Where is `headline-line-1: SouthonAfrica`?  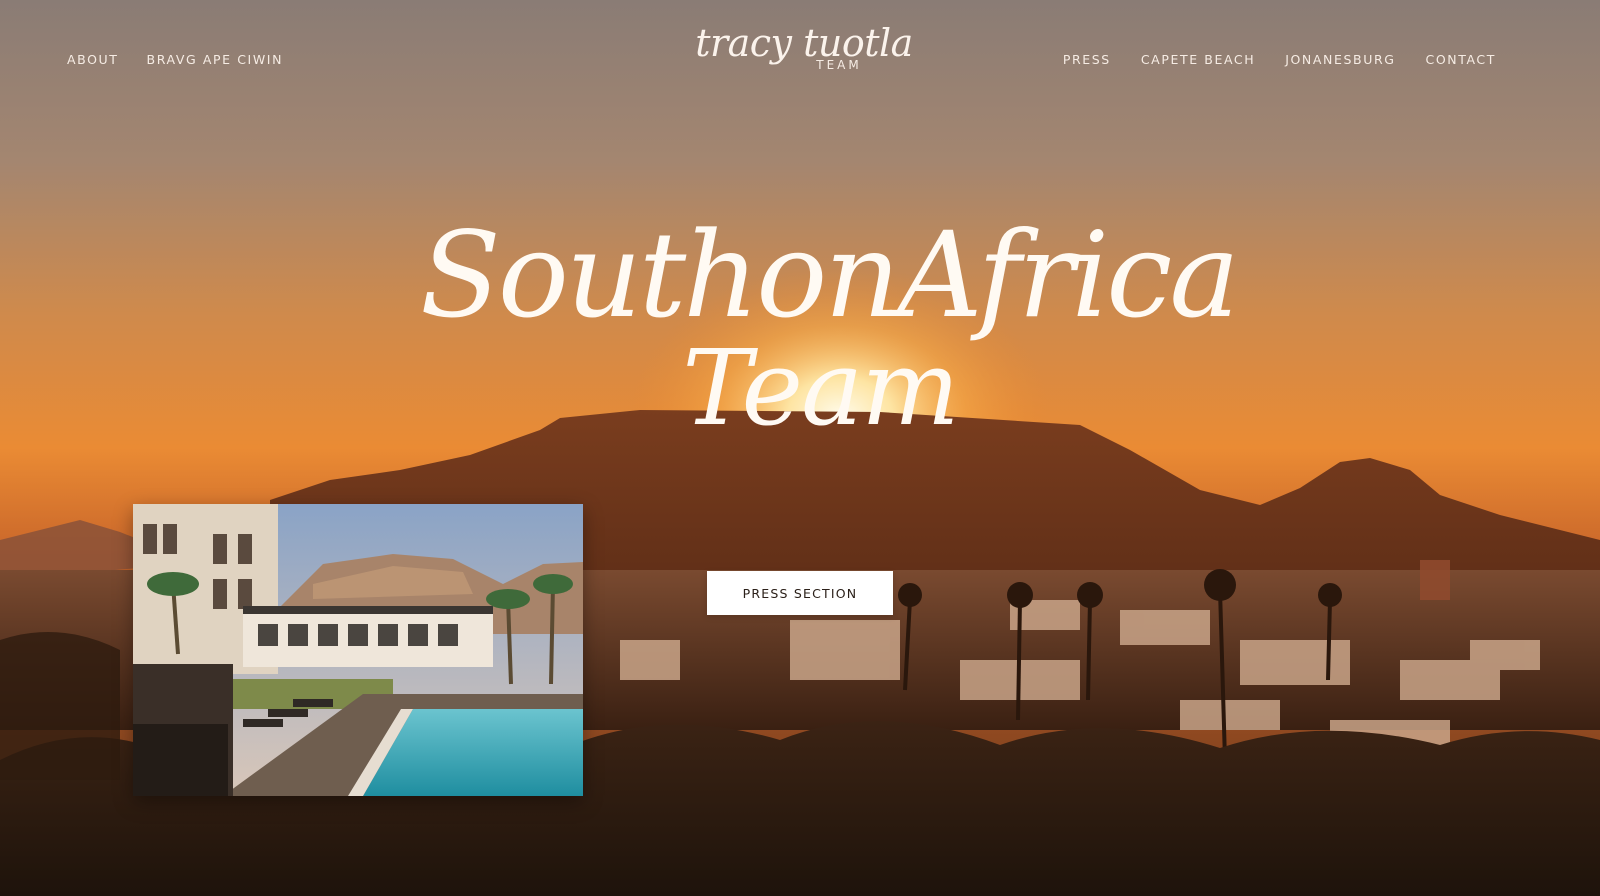 headline-line-1: SouthonAfrica is located at coordinates (830, 275).